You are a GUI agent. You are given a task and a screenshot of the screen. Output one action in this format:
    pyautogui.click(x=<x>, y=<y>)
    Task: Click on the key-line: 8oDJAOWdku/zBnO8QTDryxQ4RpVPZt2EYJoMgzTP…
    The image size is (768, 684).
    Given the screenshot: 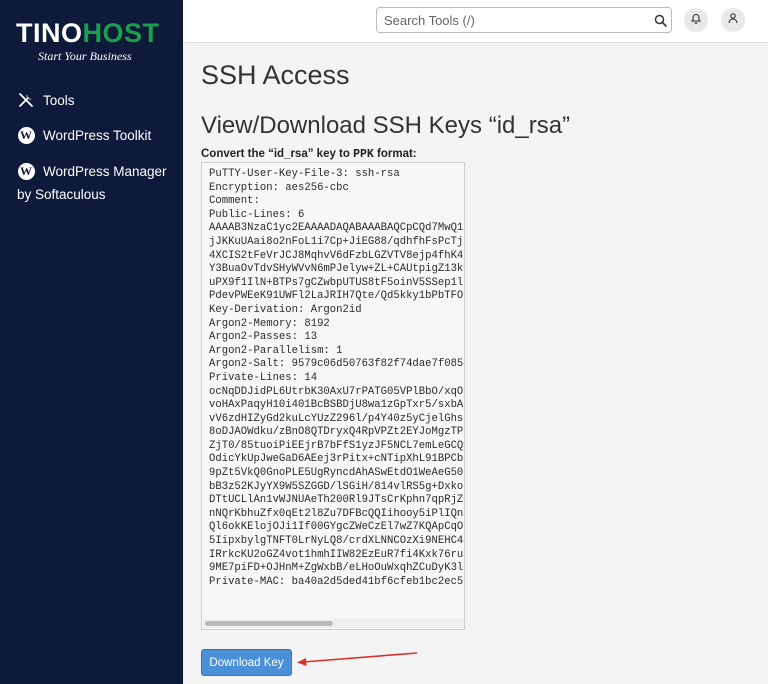 What is the action you would take?
    pyautogui.click(x=337, y=432)
    